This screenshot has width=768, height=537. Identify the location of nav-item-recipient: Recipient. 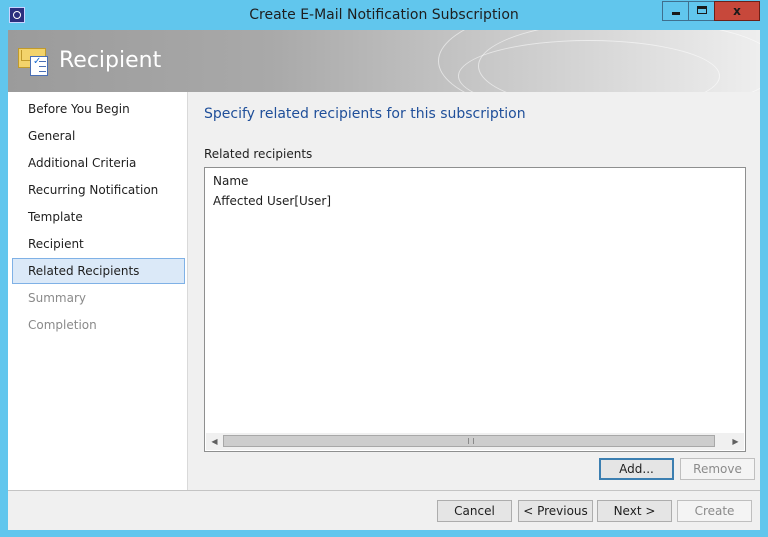
(98, 244).